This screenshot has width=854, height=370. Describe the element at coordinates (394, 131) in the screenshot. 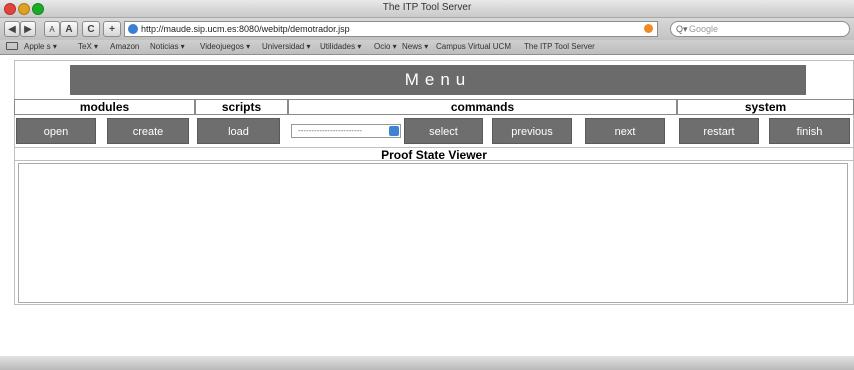

I see `select-arrow-icon` at that location.